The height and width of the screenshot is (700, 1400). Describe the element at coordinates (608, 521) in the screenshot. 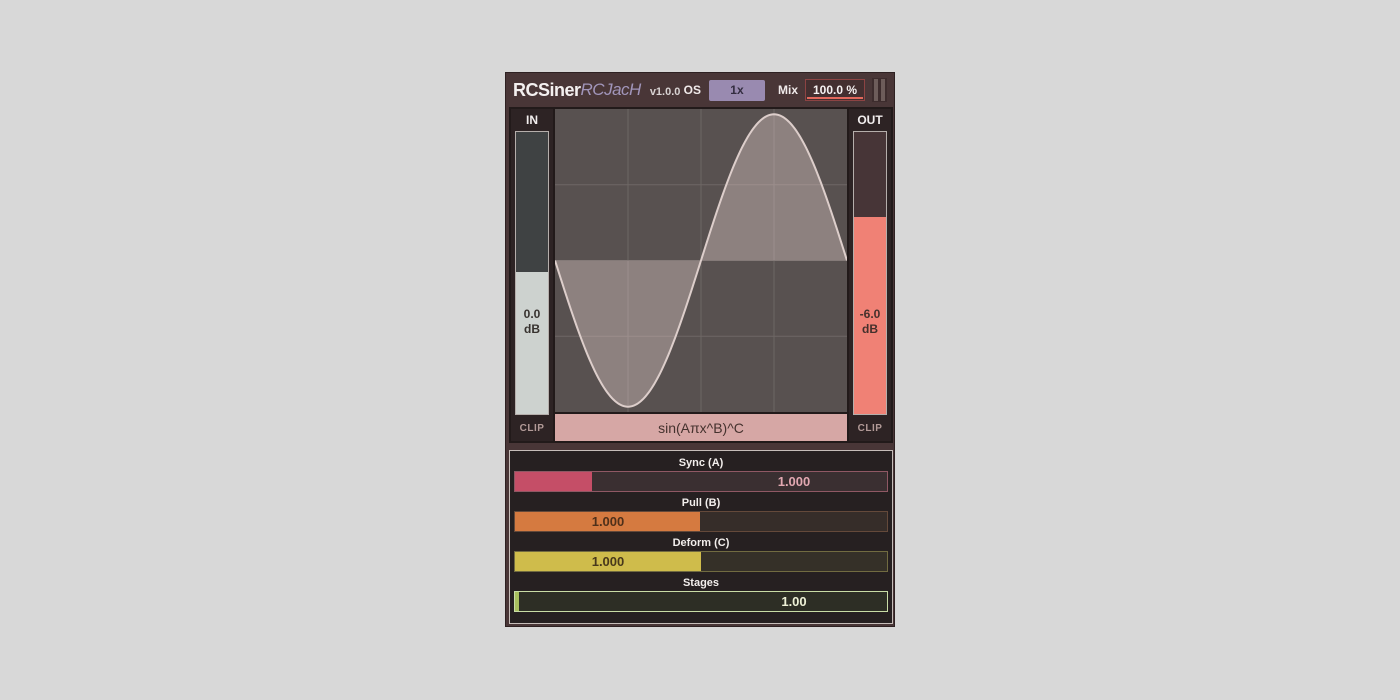

I see `pull-value: 1.000` at that location.